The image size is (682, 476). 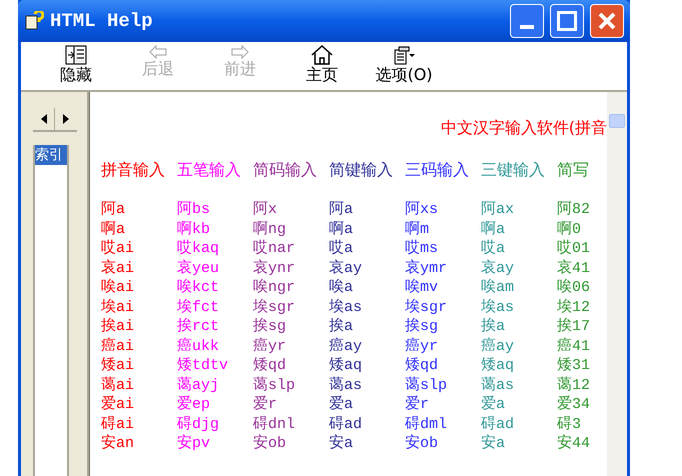 I want to click on toolbar-button: 隐藏, so click(x=76, y=65).